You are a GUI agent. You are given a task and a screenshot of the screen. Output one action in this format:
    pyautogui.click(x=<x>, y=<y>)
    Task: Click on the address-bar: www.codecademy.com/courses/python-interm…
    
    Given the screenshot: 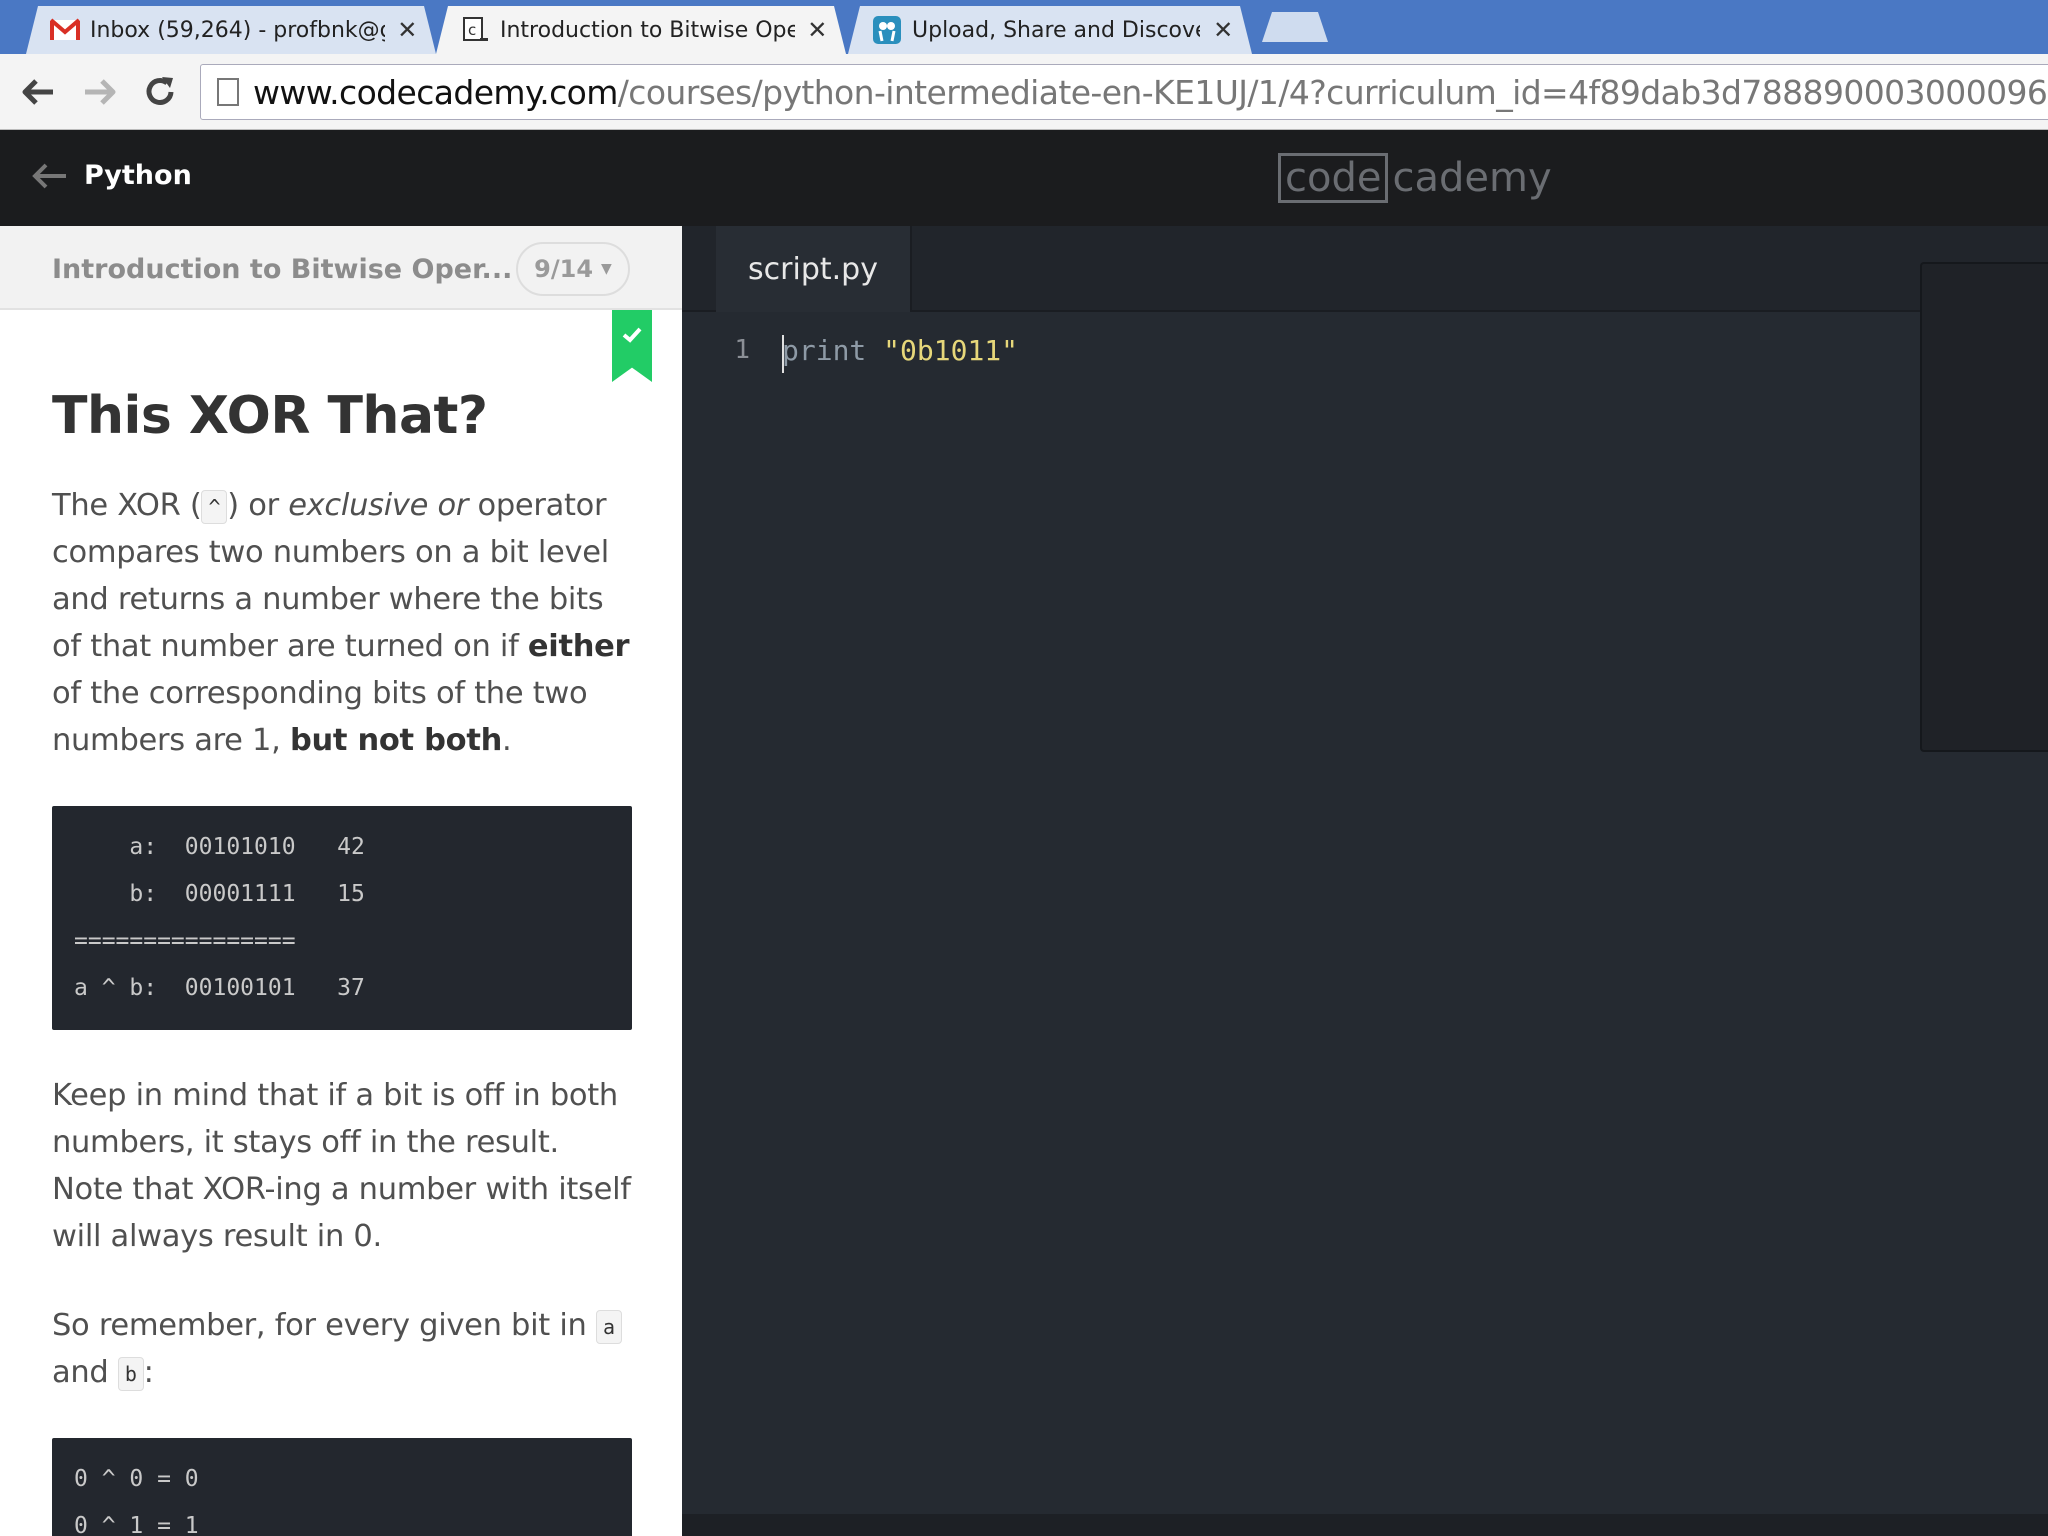 What is the action you would take?
    pyautogui.click(x=1124, y=92)
    